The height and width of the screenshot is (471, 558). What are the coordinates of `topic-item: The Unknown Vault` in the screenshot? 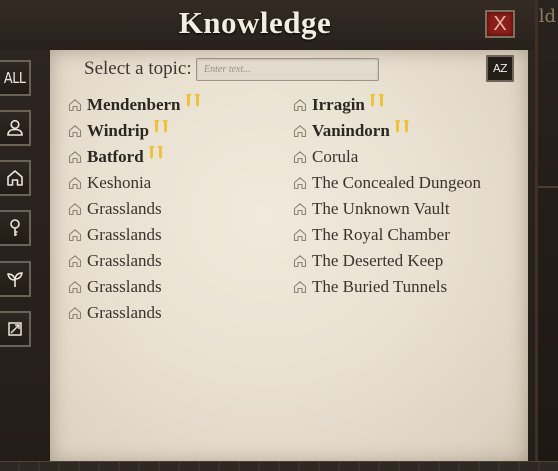 It's located at (387, 209).